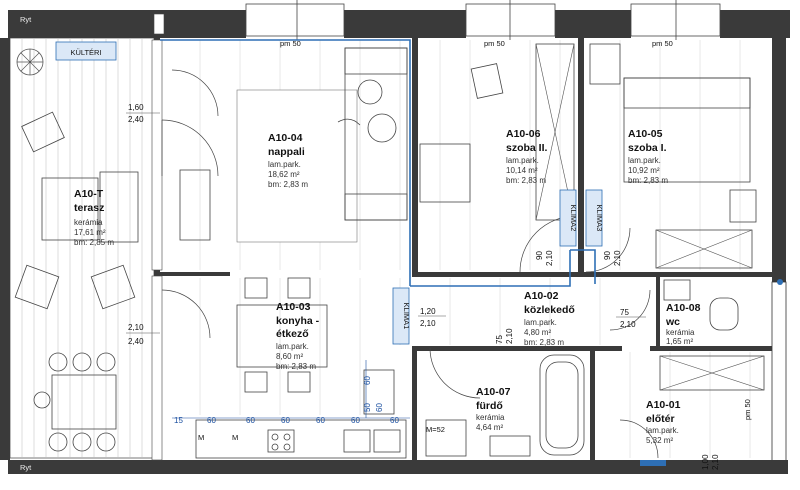 This screenshot has width=800, height=490. Describe the element at coordinates (321, 433) in the screenshot. I see `appliance-marks: M M M=52` at that location.